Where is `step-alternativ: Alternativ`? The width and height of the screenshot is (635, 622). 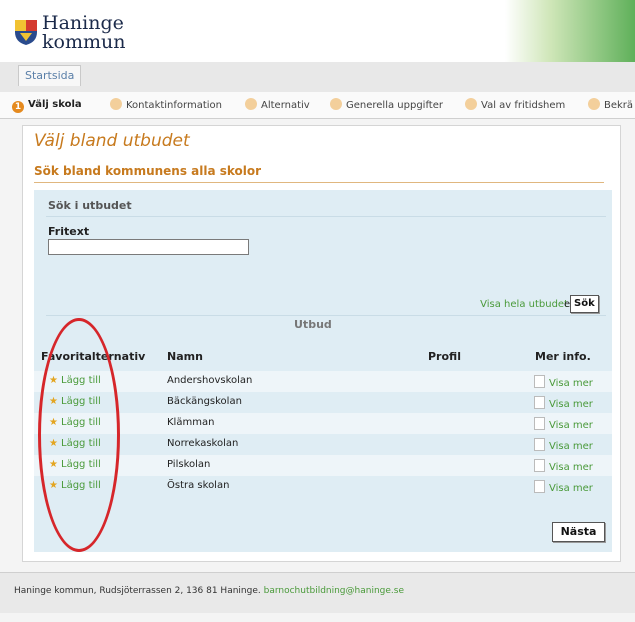 step-alternativ: Alternativ is located at coordinates (277, 105).